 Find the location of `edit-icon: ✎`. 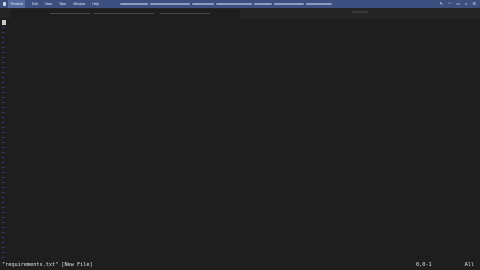

edit-icon: ✎ is located at coordinates (441, 4).